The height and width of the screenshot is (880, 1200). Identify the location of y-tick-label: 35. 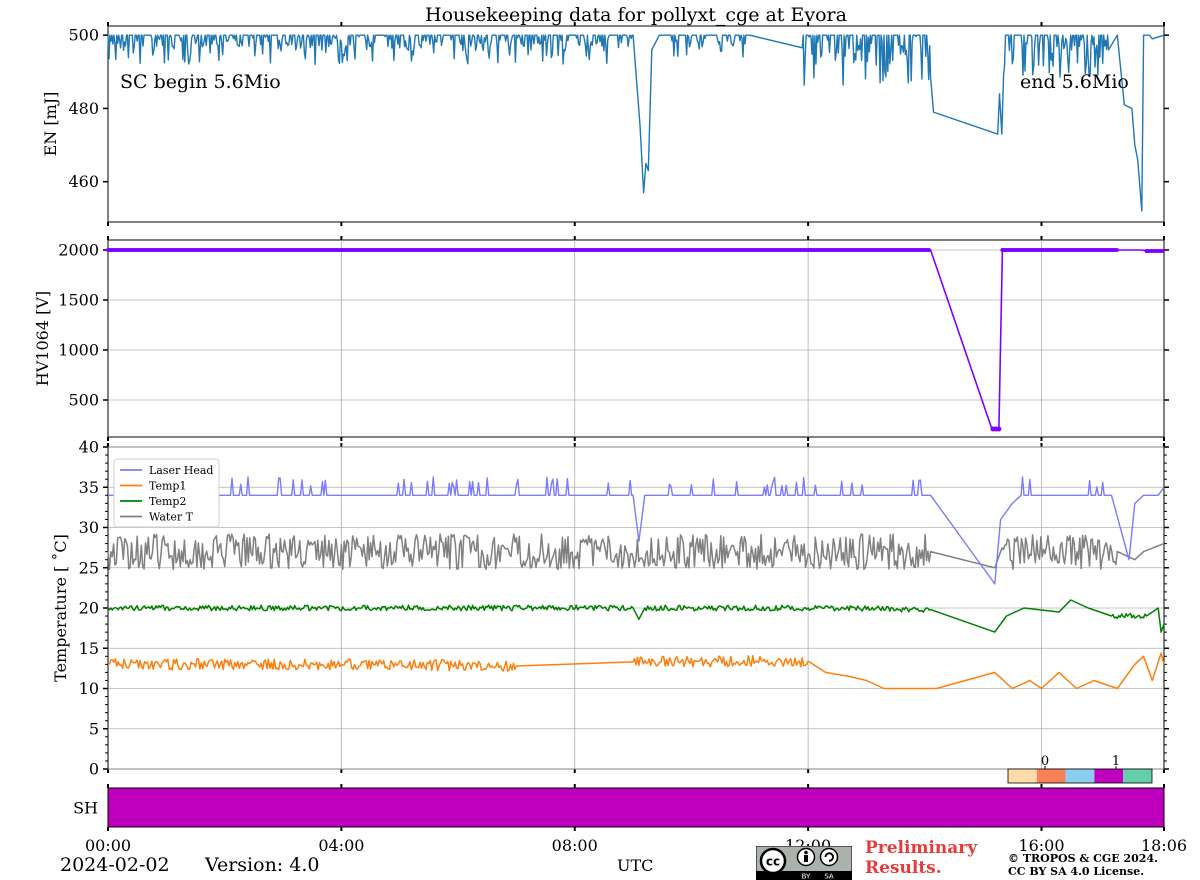
(89, 487).